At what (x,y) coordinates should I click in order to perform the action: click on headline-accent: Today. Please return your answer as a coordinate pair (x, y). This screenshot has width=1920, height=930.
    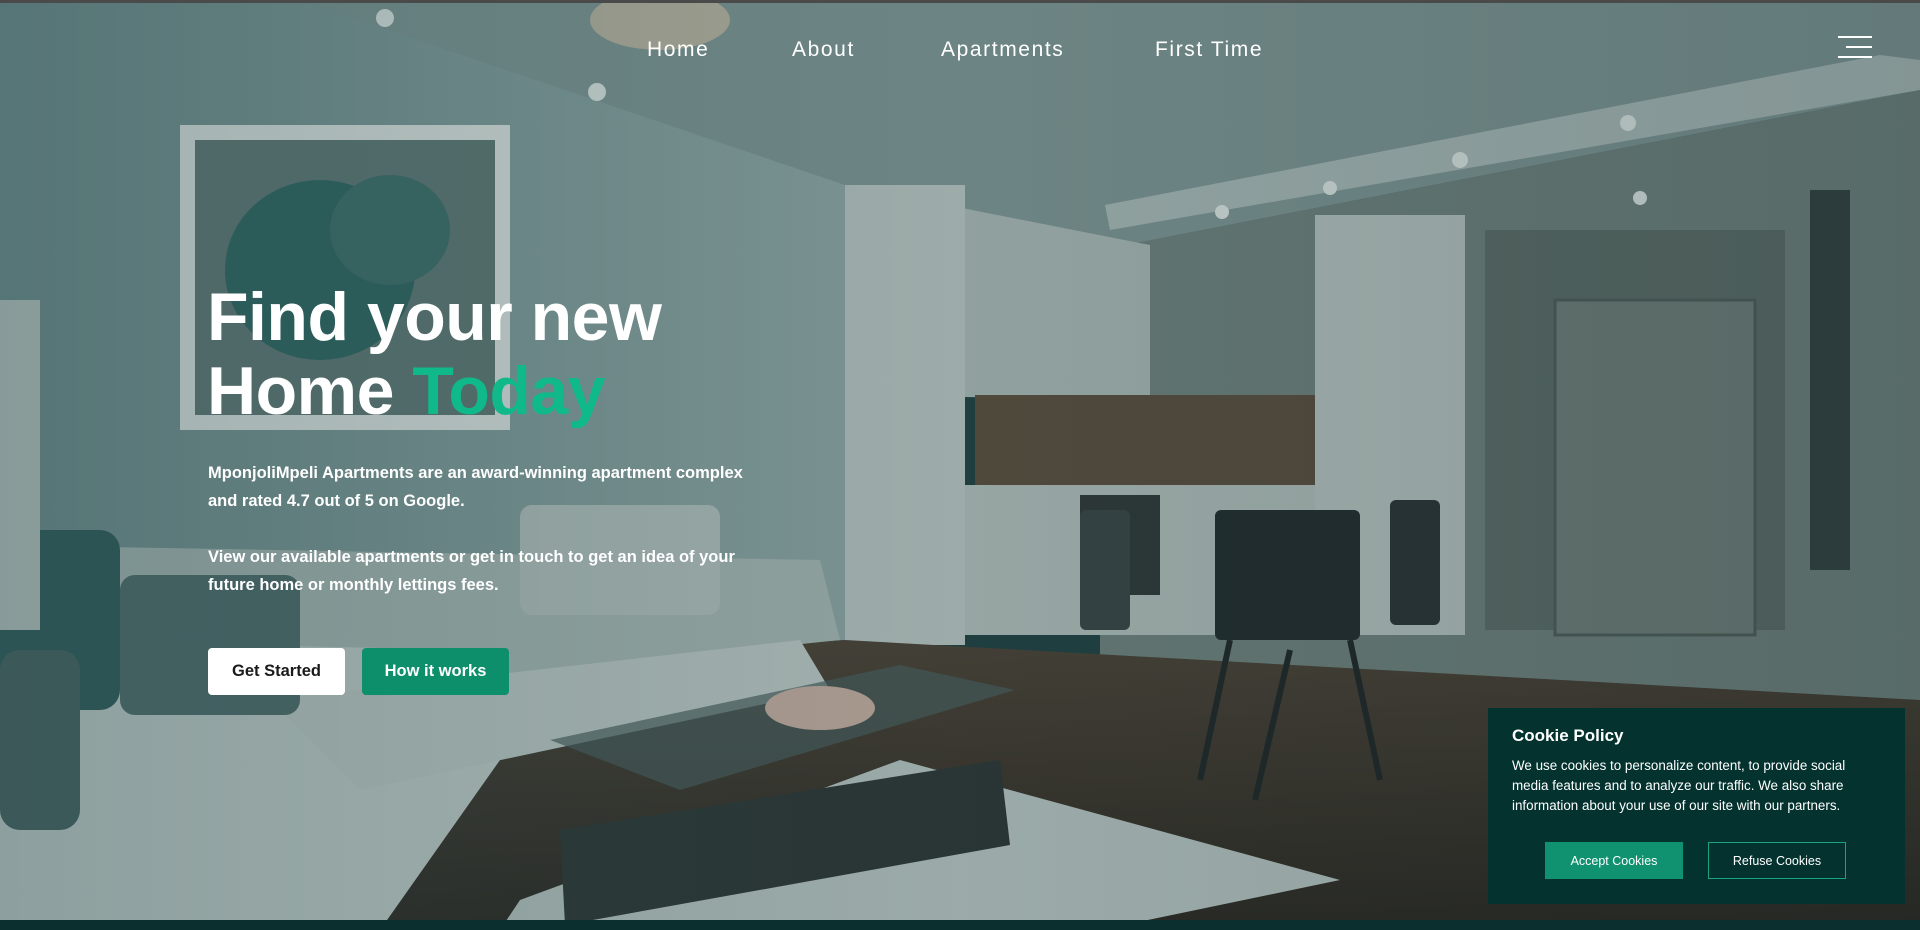
    Looking at the image, I should click on (509, 391).